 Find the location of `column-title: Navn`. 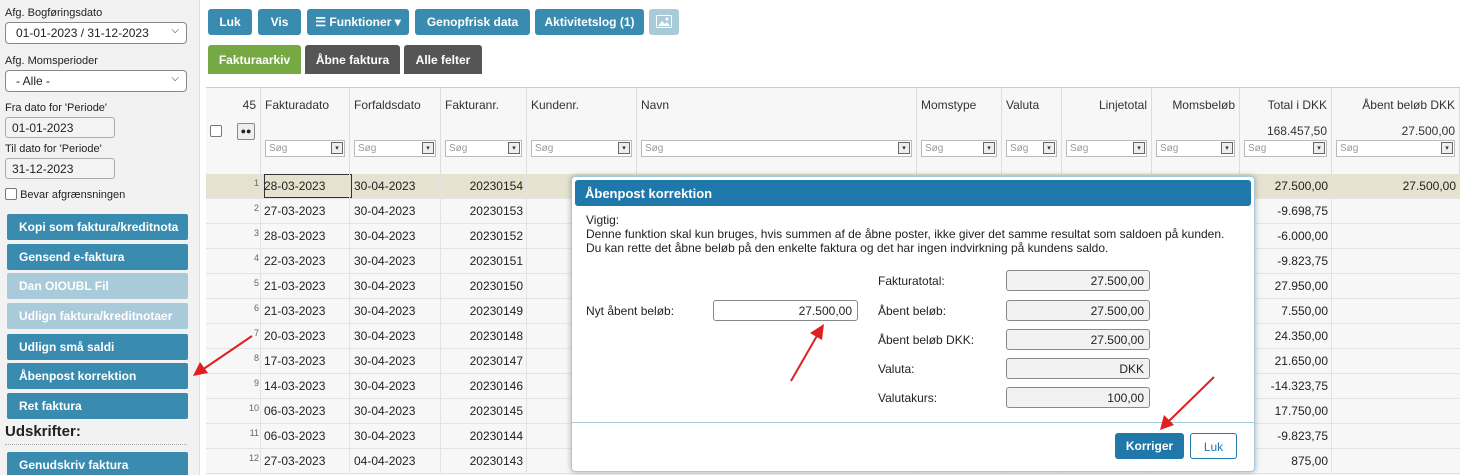

column-title: Navn is located at coordinates (655, 105).